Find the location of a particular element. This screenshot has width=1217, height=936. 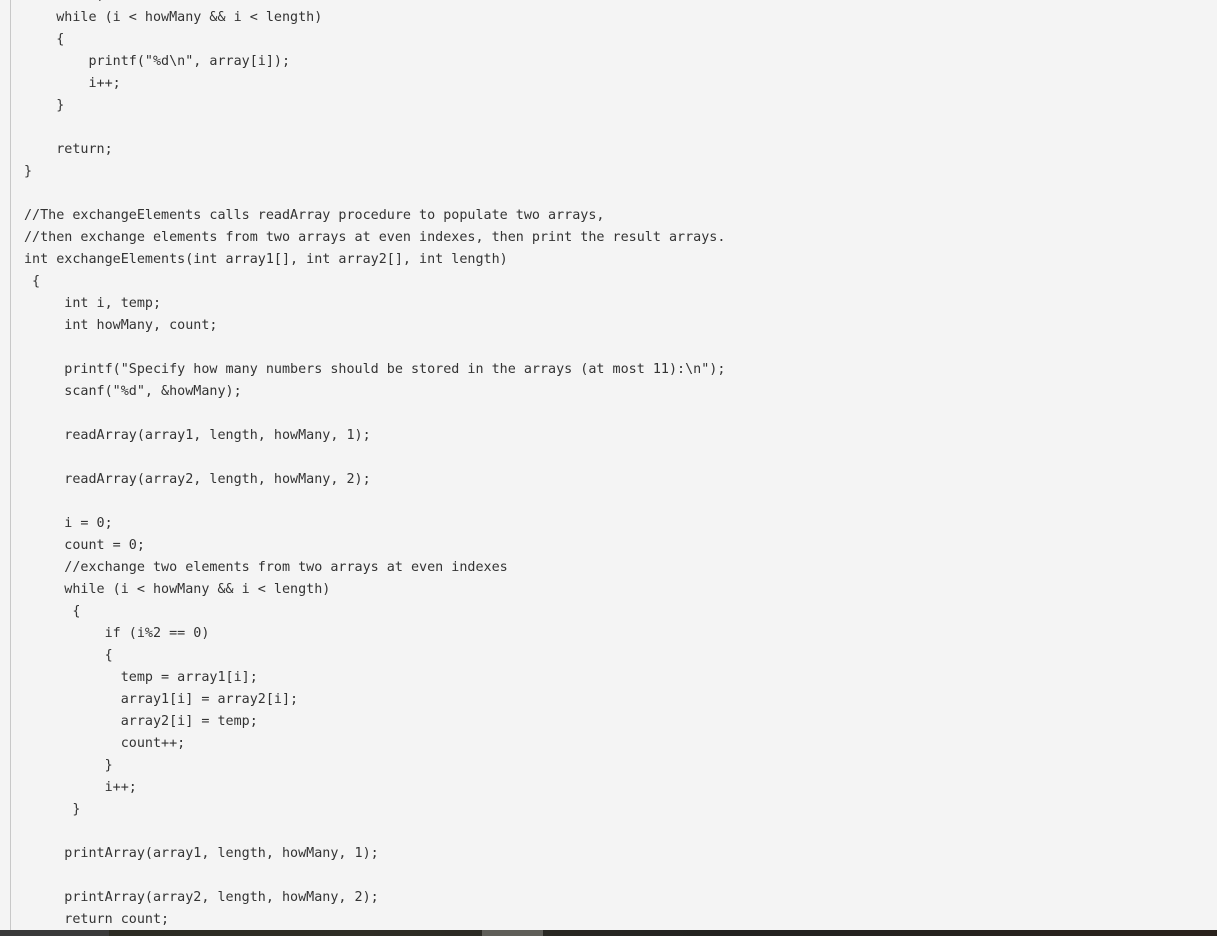

code-line: temp = array1[i]; is located at coordinates (141, 677).